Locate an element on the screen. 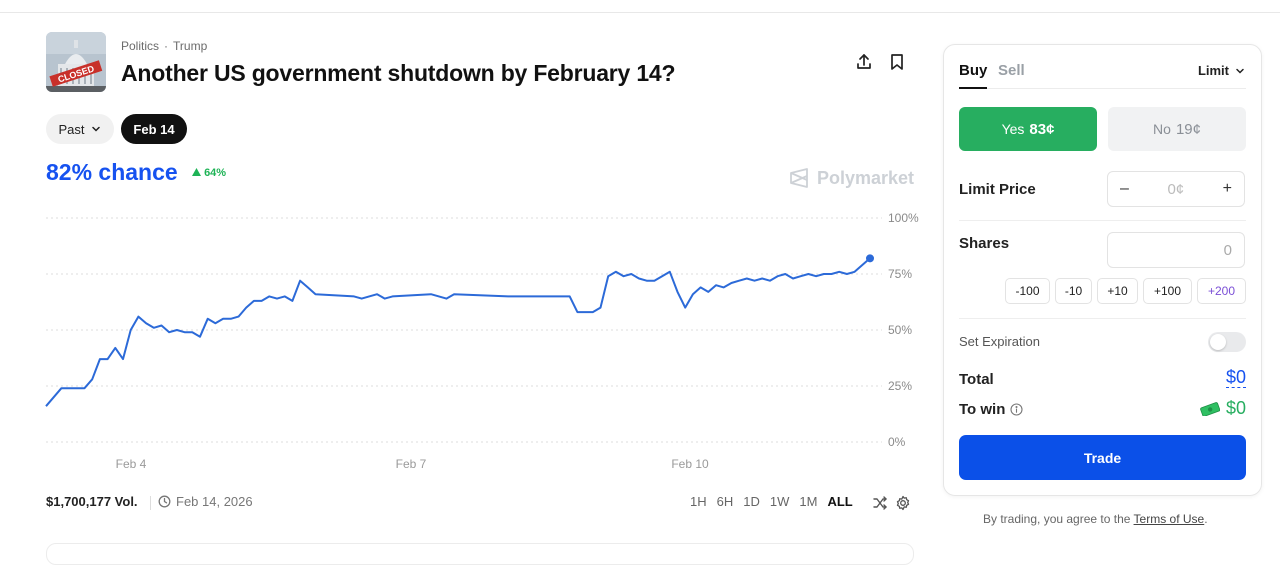 The image size is (1280, 565). to-win-label-group: To win is located at coordinates (991, 409).